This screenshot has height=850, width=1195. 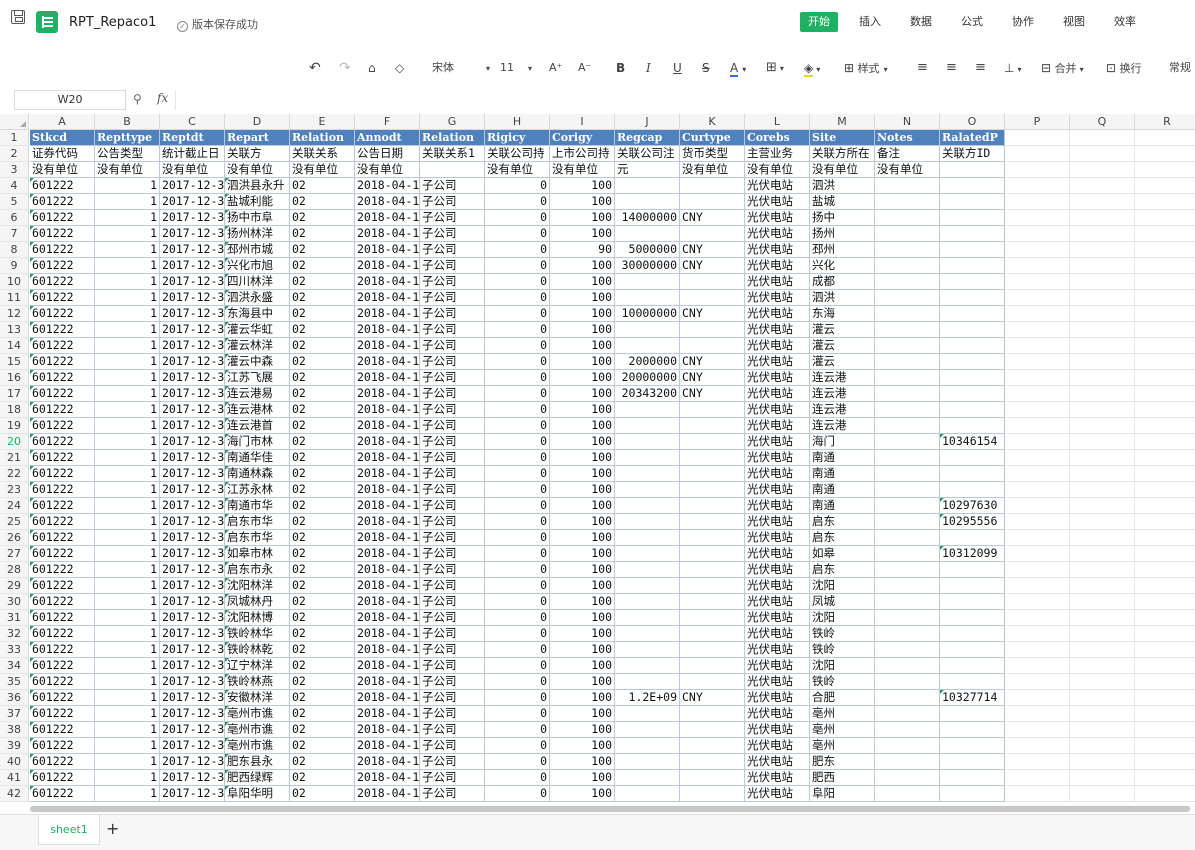 I want to click on column-header-N: N, so click(x=907, y=122).